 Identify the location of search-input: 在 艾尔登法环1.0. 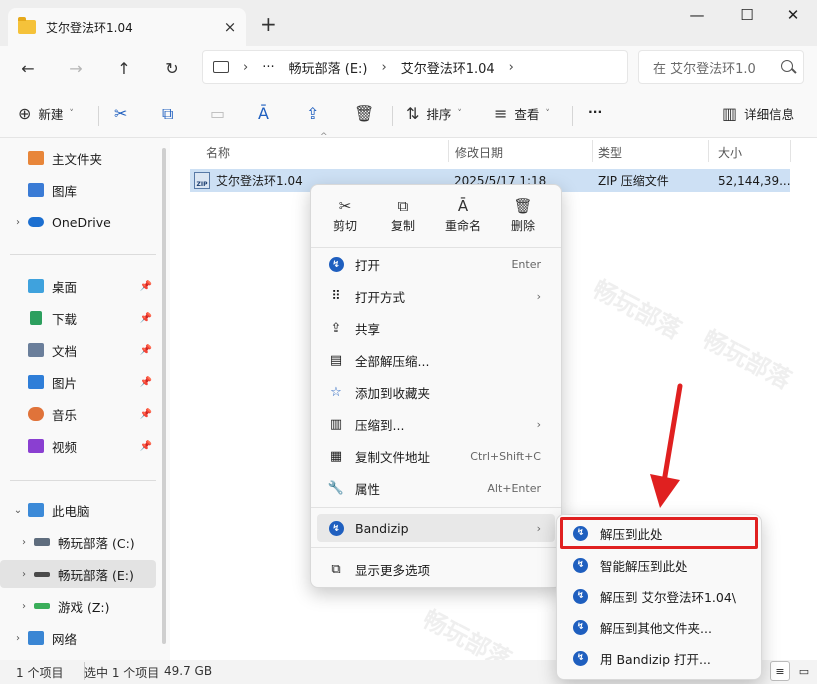
(721, 67).